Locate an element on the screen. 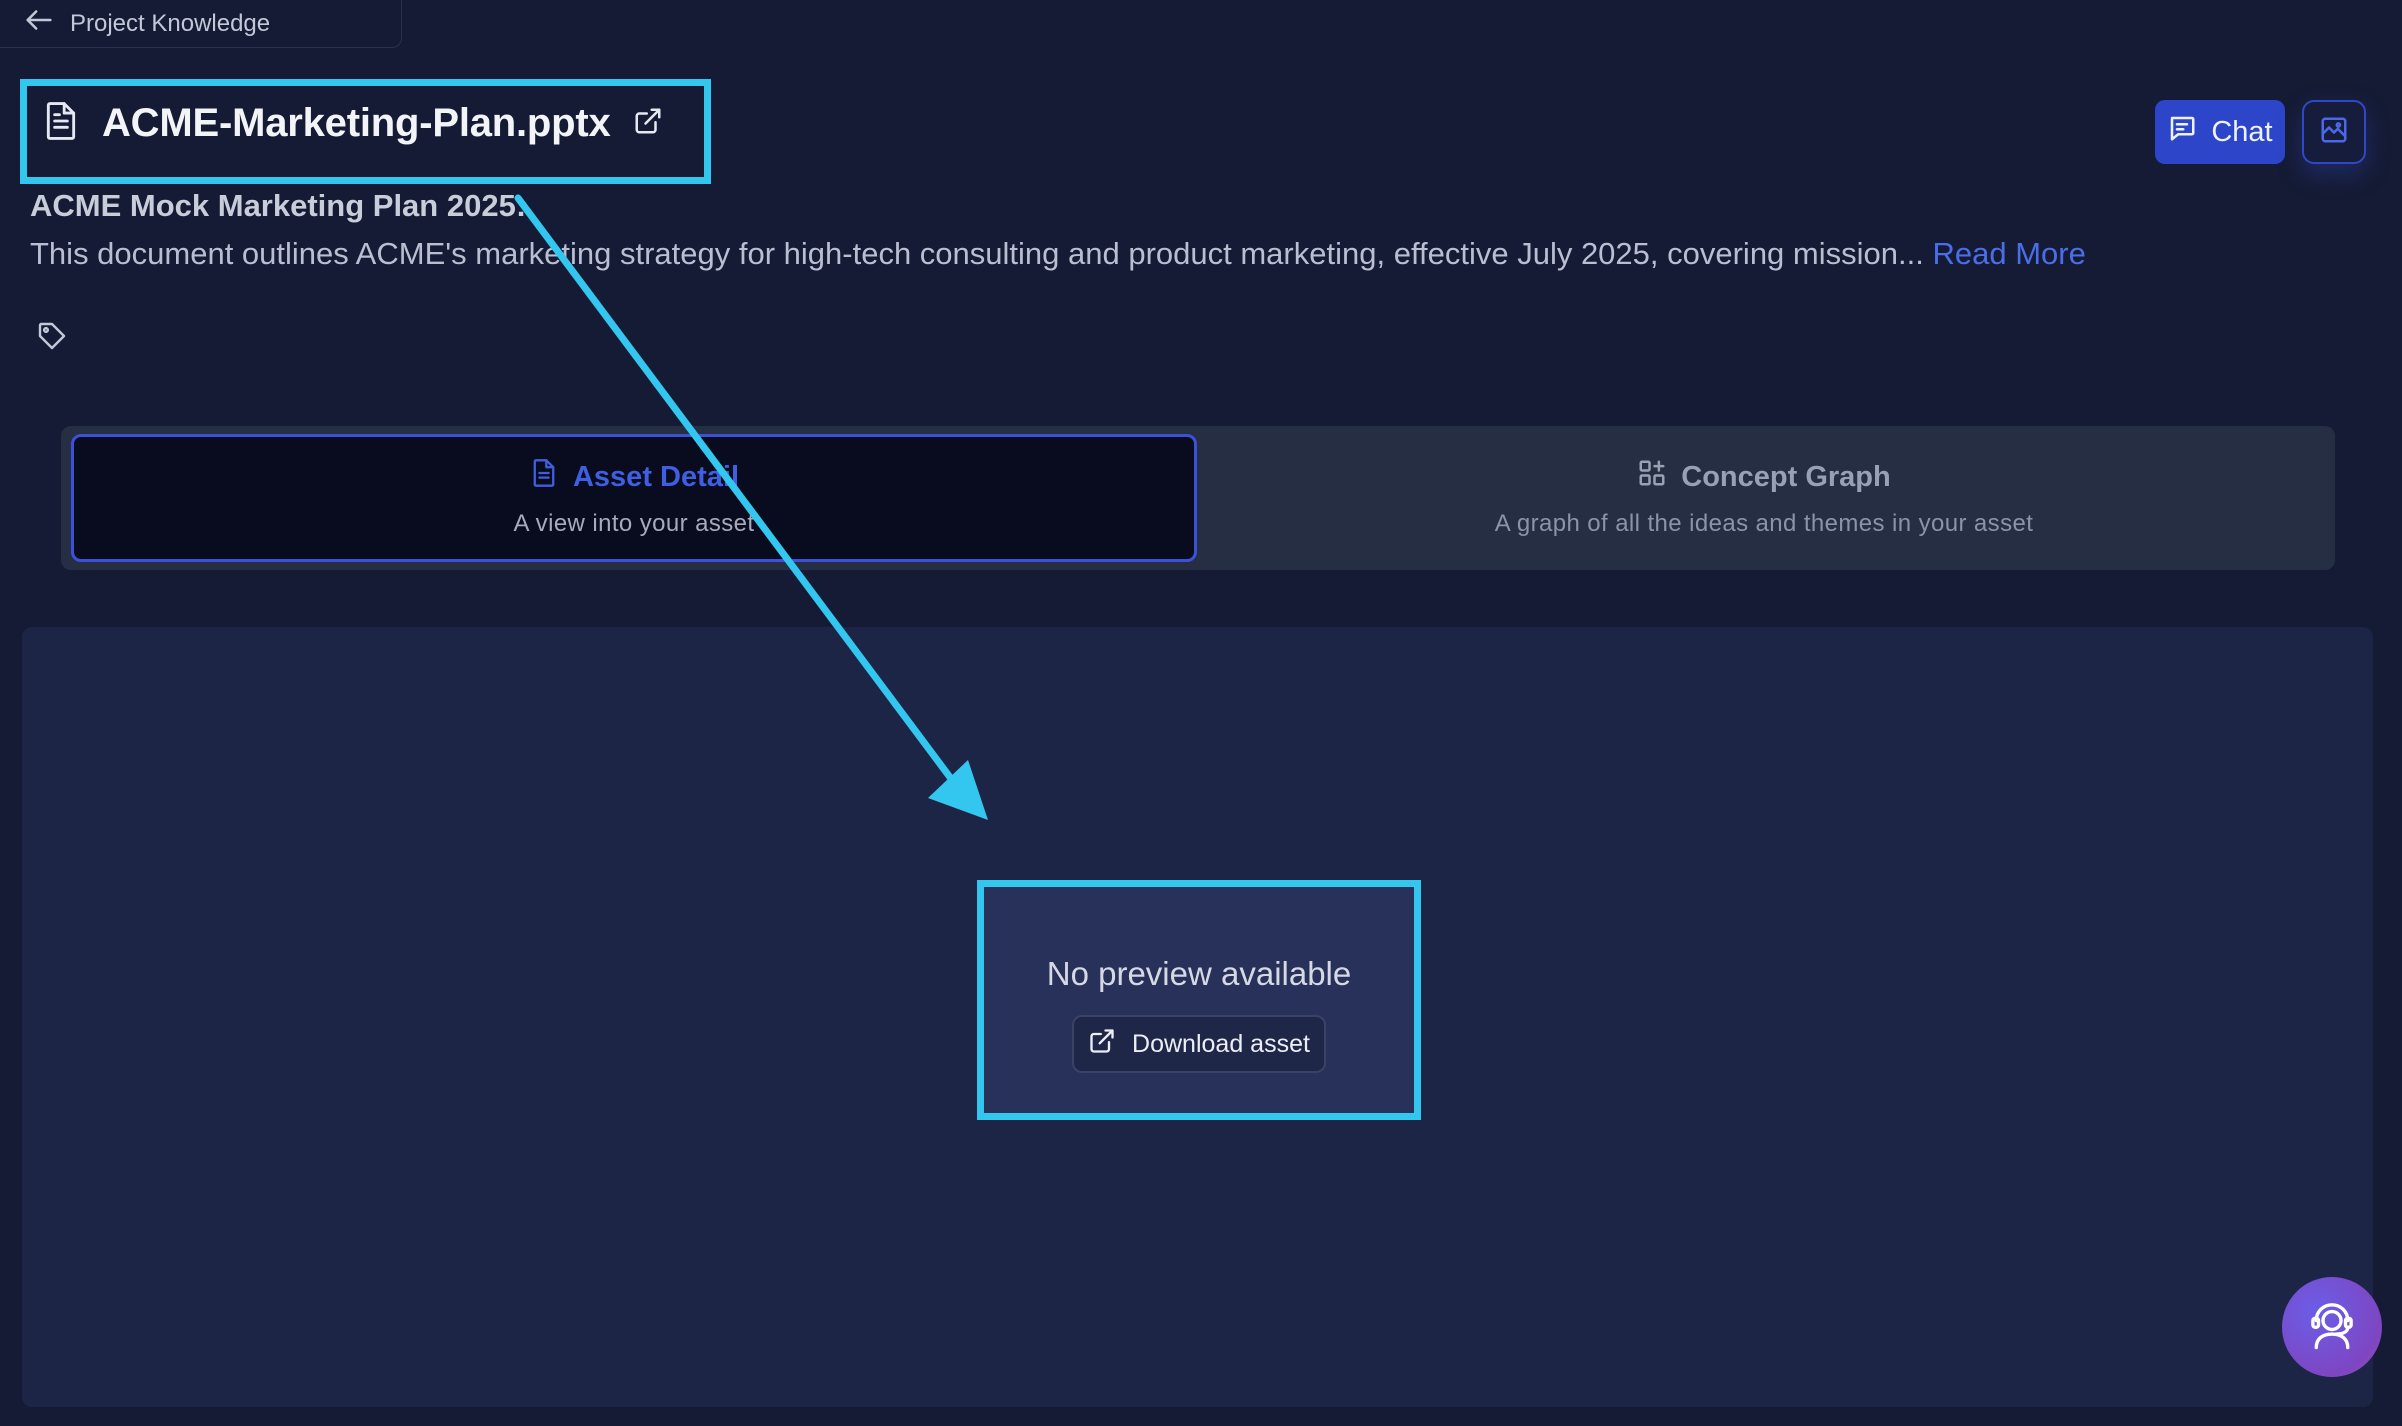  chat-bubble-icon is located at coordinates (2182, 132).